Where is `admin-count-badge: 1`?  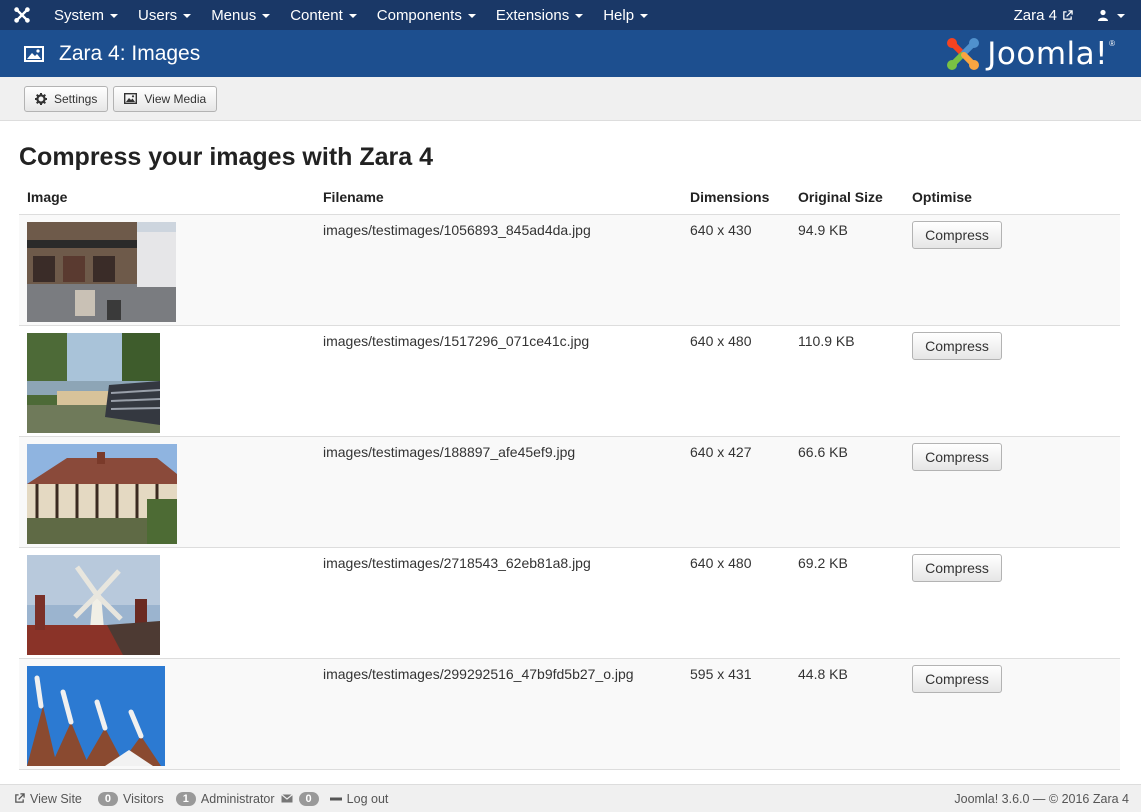 admin-count-badge: 1 is located at coordinates (185, 798).